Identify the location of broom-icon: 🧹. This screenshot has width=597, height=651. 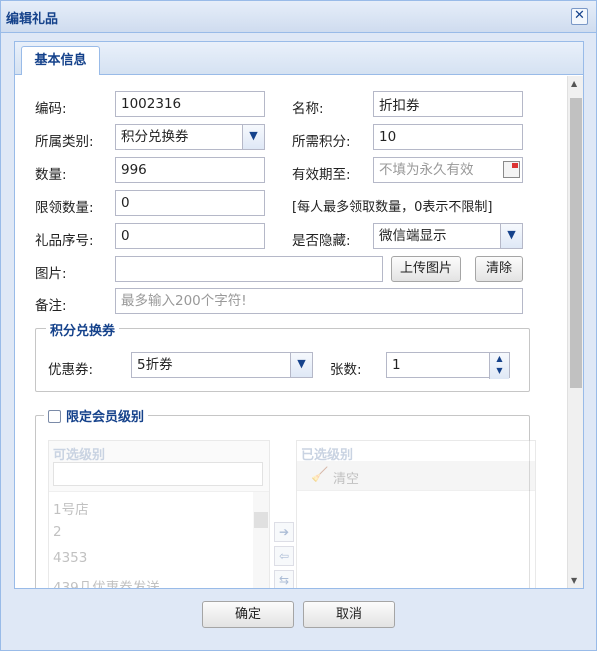
(320, 475).